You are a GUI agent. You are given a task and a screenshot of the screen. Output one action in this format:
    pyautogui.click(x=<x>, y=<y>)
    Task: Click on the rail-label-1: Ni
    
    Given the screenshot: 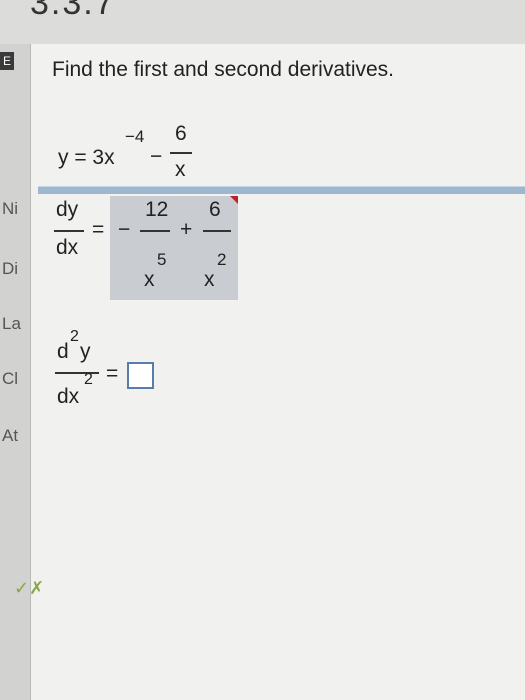 What is the action you would take?
    pyautogui.click(x=10, y=209)
    